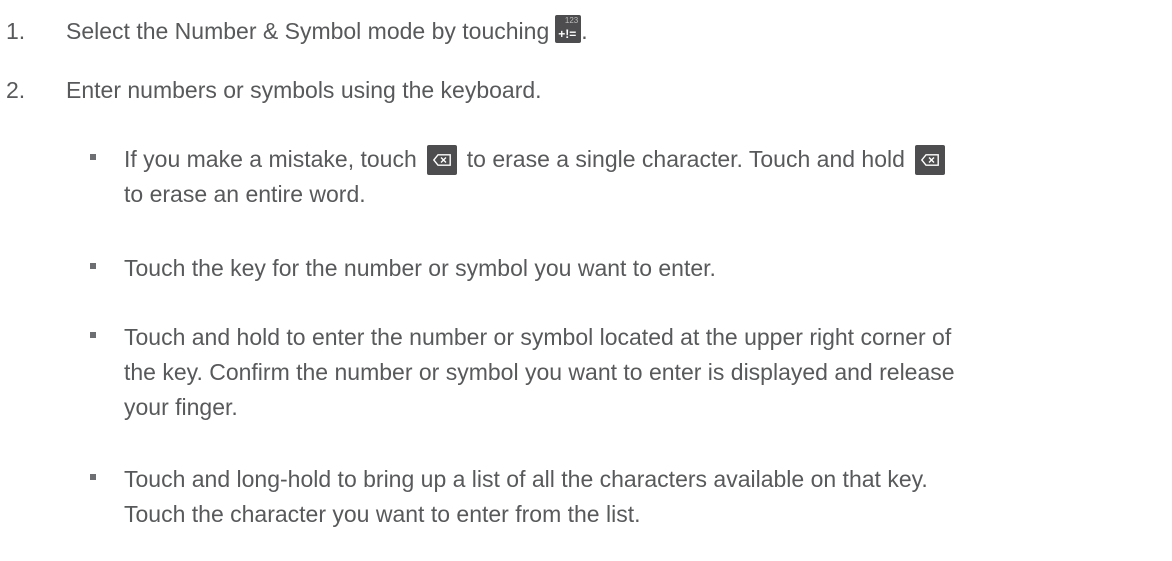 This screenshot has width=1172, height=561. What do you see at coordinates (16, 90) in the screenshot?
I see `step-2-number: 2.` at bounding box center [16, 90].